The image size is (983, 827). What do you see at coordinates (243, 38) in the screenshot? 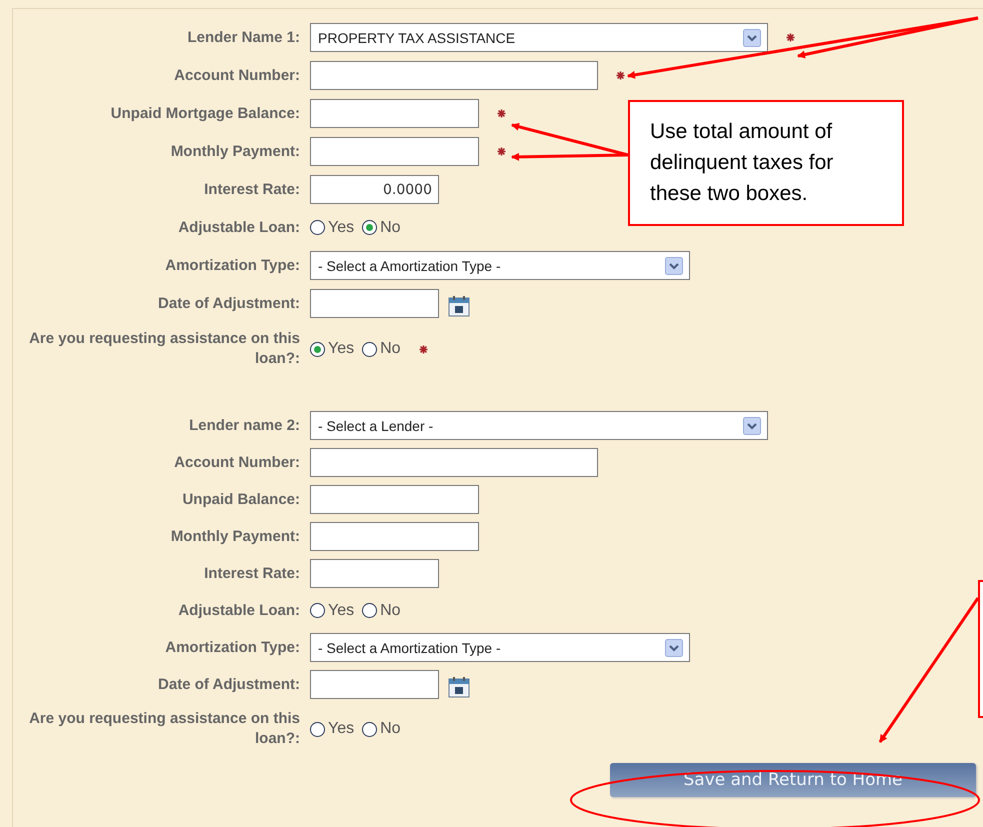
I see `field-label: Lender Name 1:` at bounding box center [243, 38].